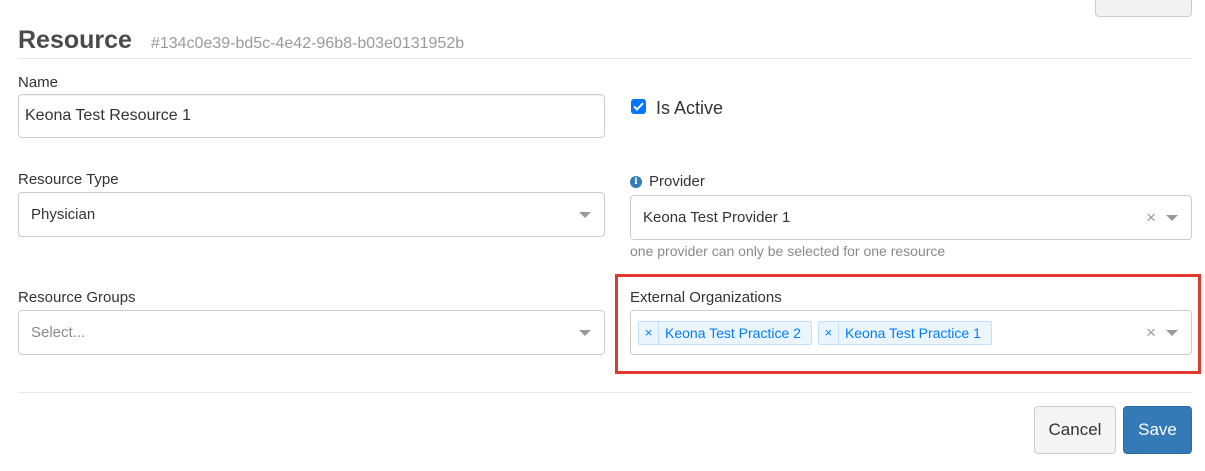  What do you see at coordinates (605, 58) in the screenshot?
I see `header-divider` at bounding box center [605, 58].